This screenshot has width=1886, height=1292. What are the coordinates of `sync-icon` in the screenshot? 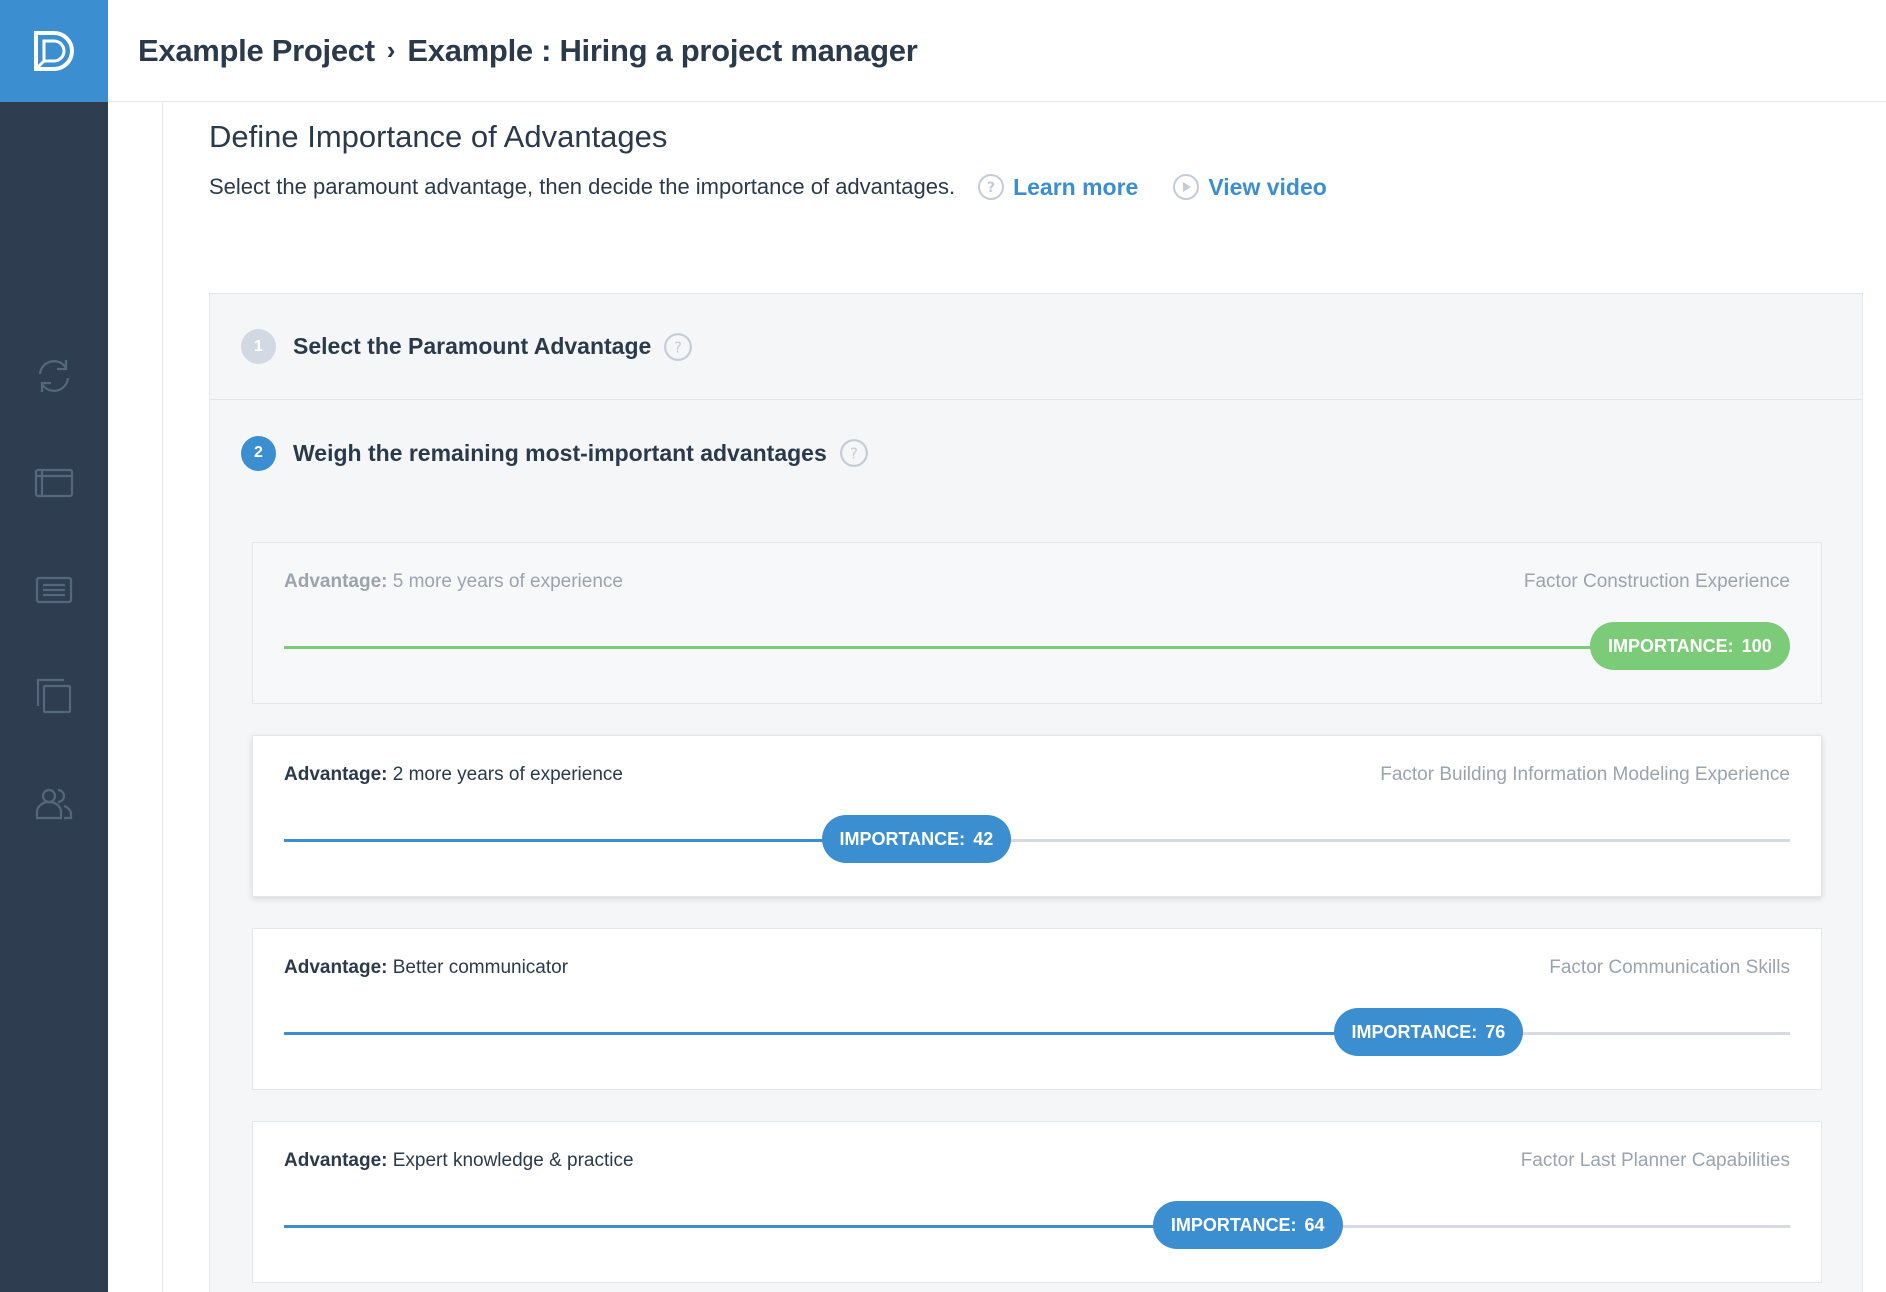 It's located at (54, 376).